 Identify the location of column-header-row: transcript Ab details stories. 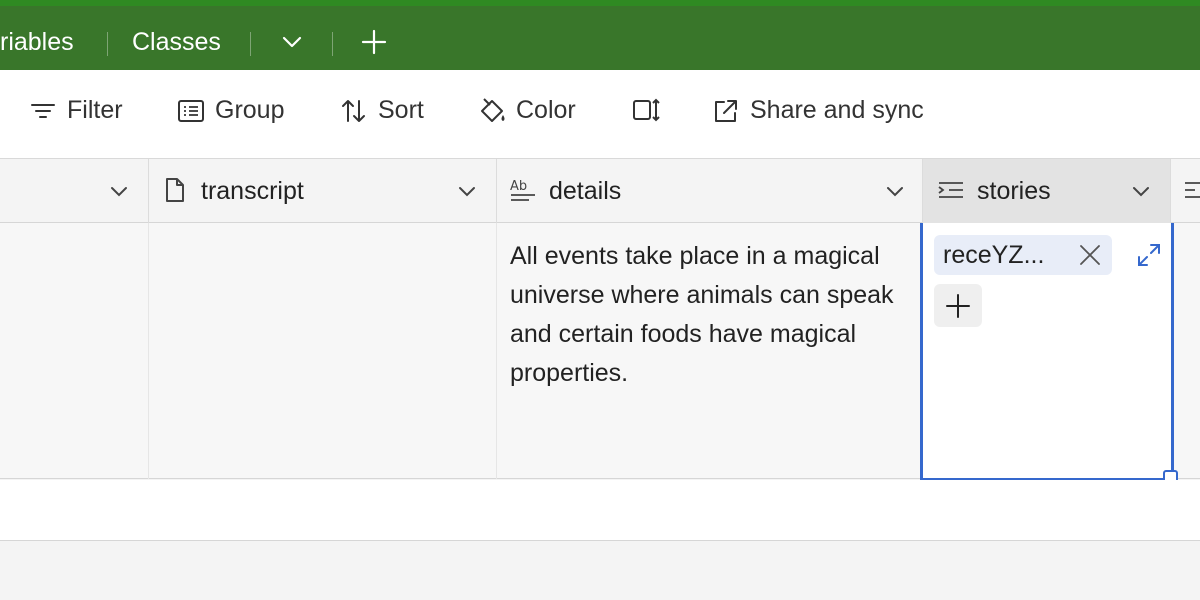
(600, 191).